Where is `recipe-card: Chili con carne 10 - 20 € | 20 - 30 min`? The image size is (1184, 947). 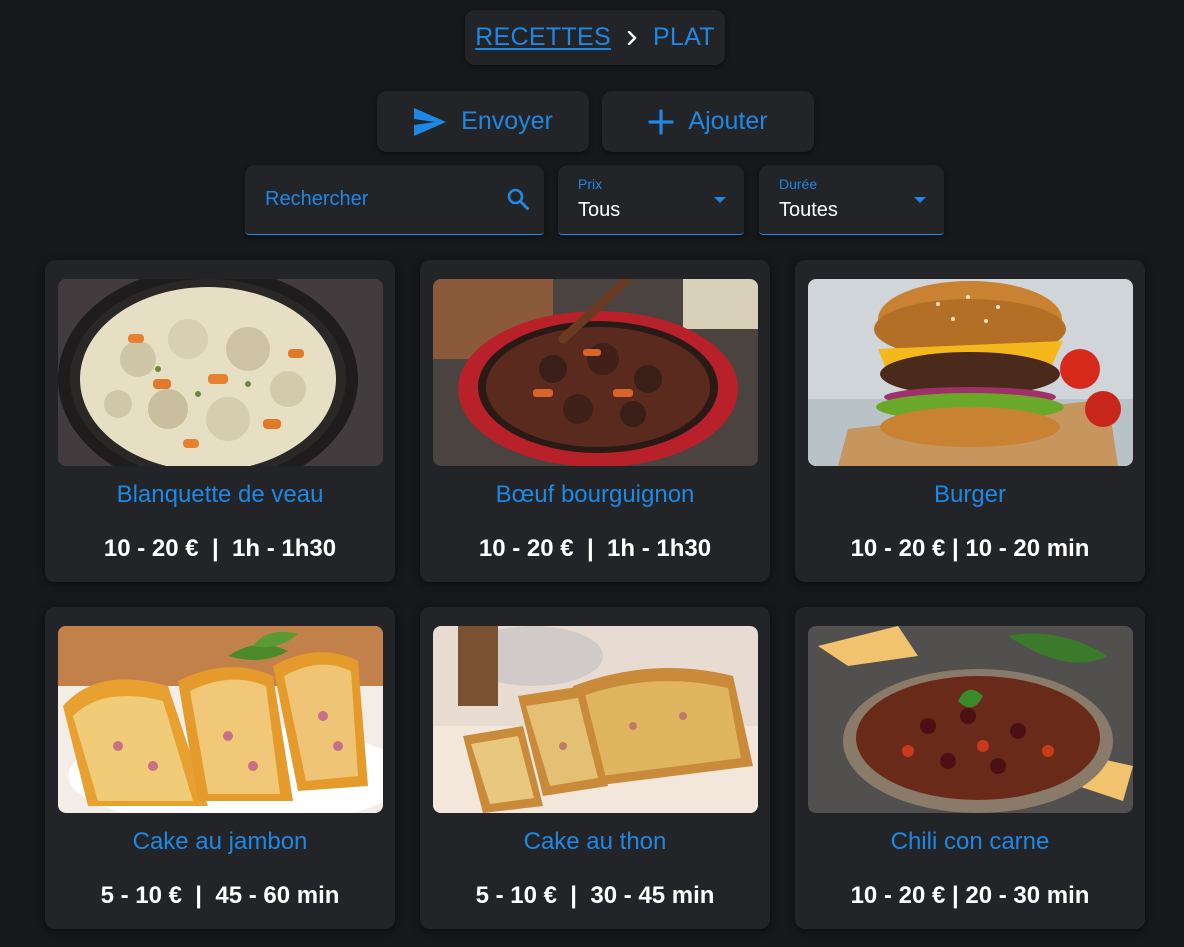 recipe-card: Chili con carne 10 - 20 € | 20 - 30 min is located at coordinates (970, 768).